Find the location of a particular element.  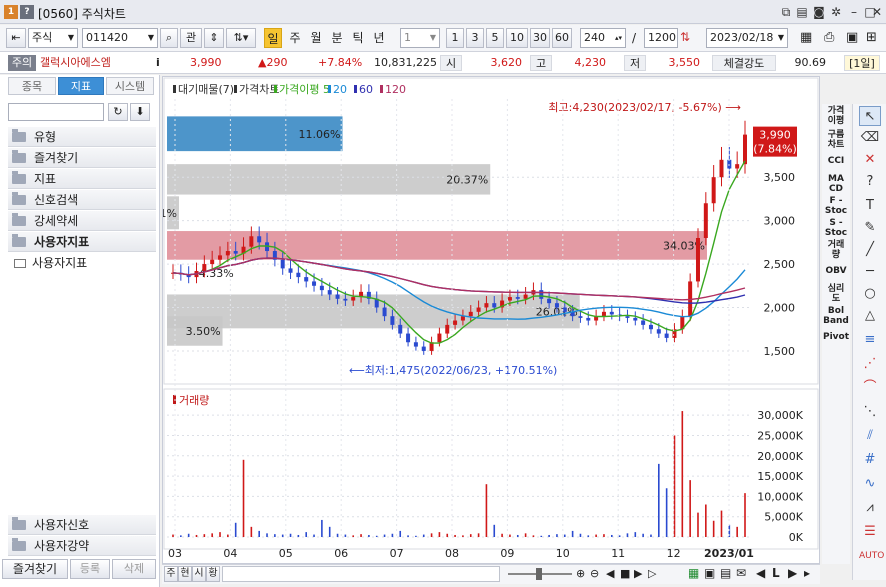

period-minute: 분 is located at coordinates (337, 38).